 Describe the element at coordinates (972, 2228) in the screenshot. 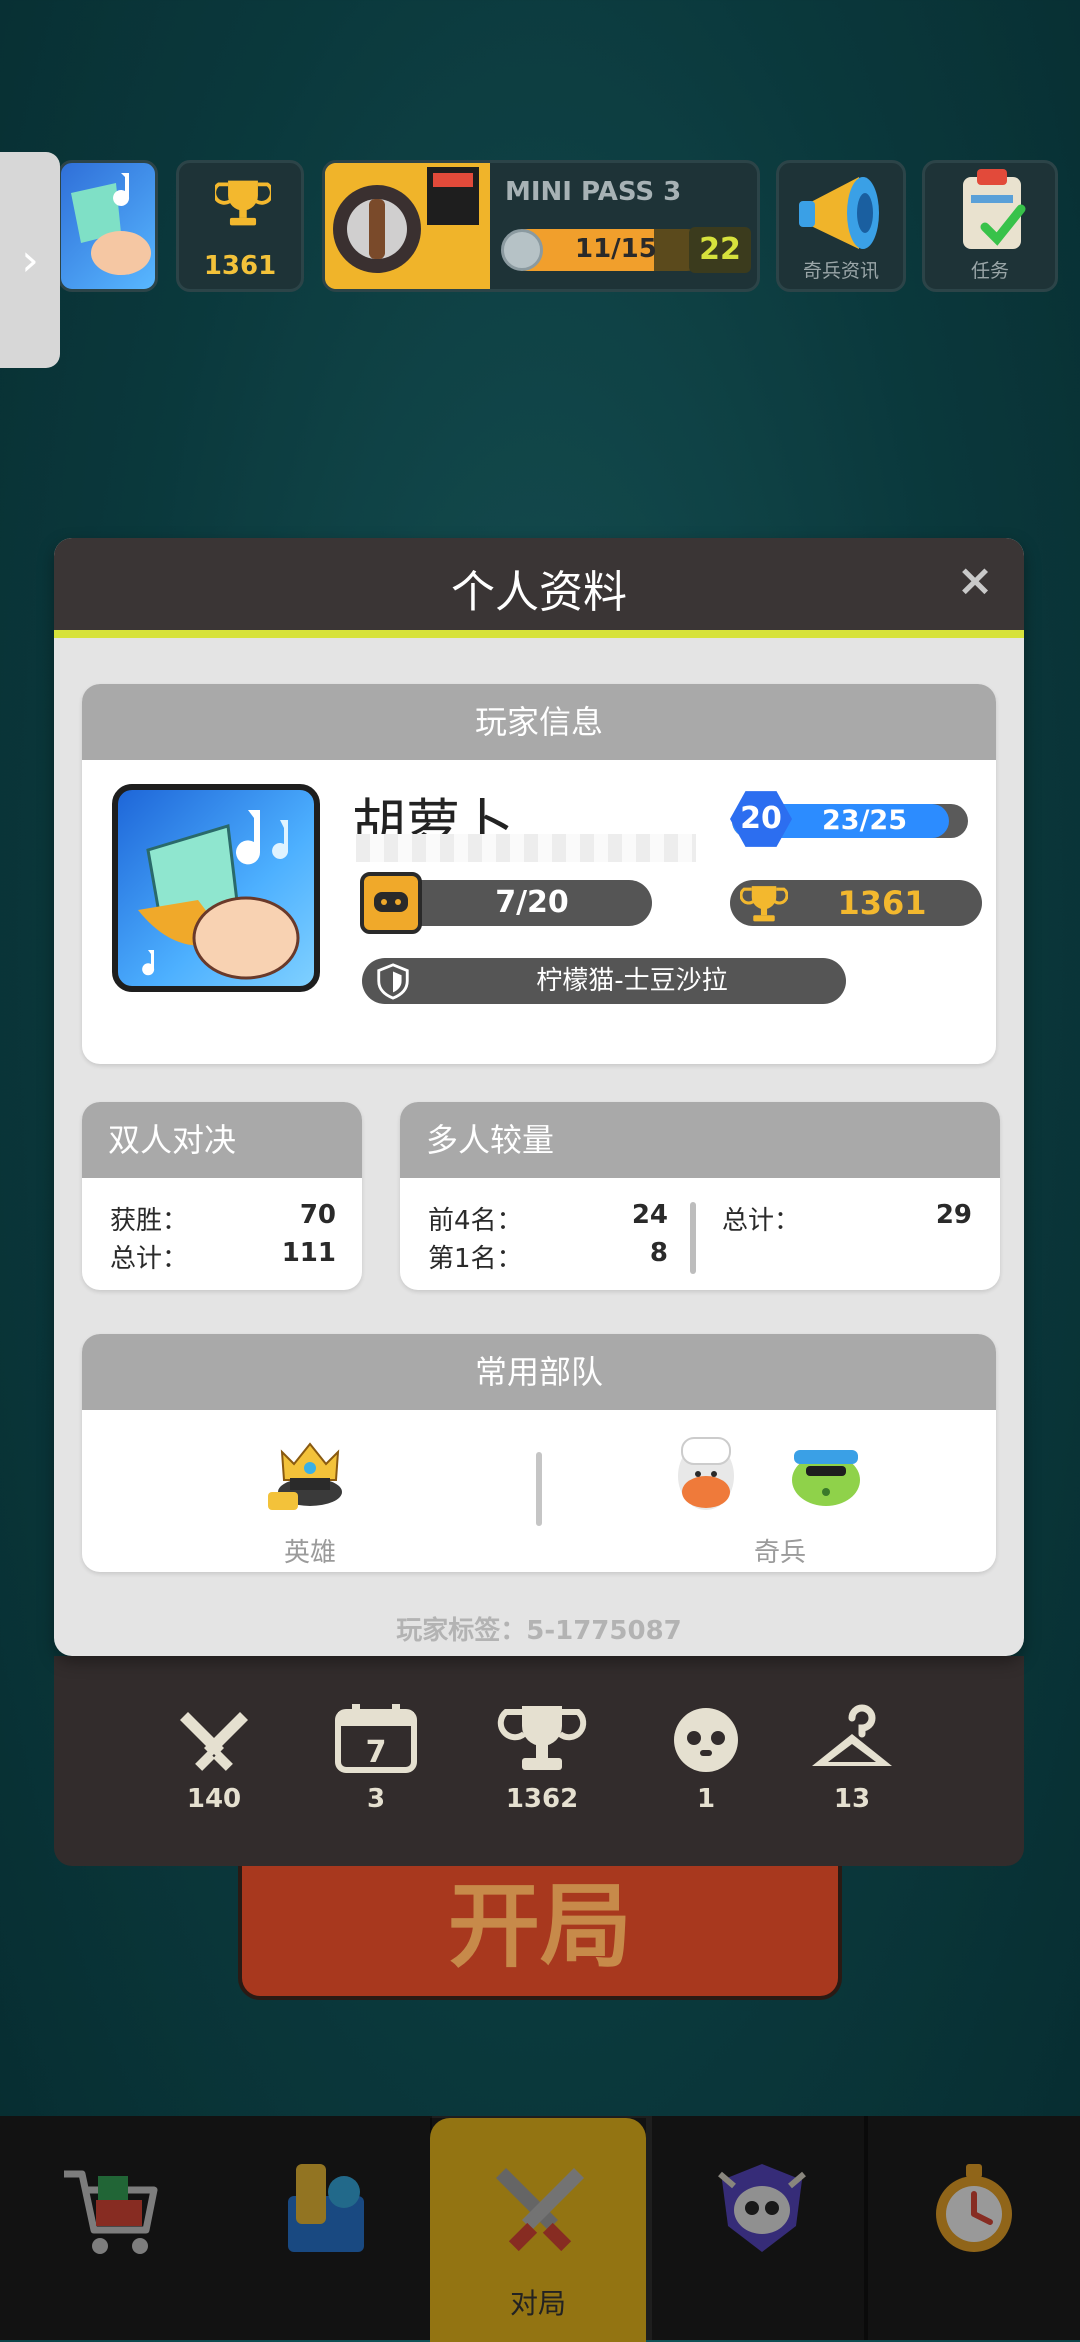

I see `nav-events` at that location.